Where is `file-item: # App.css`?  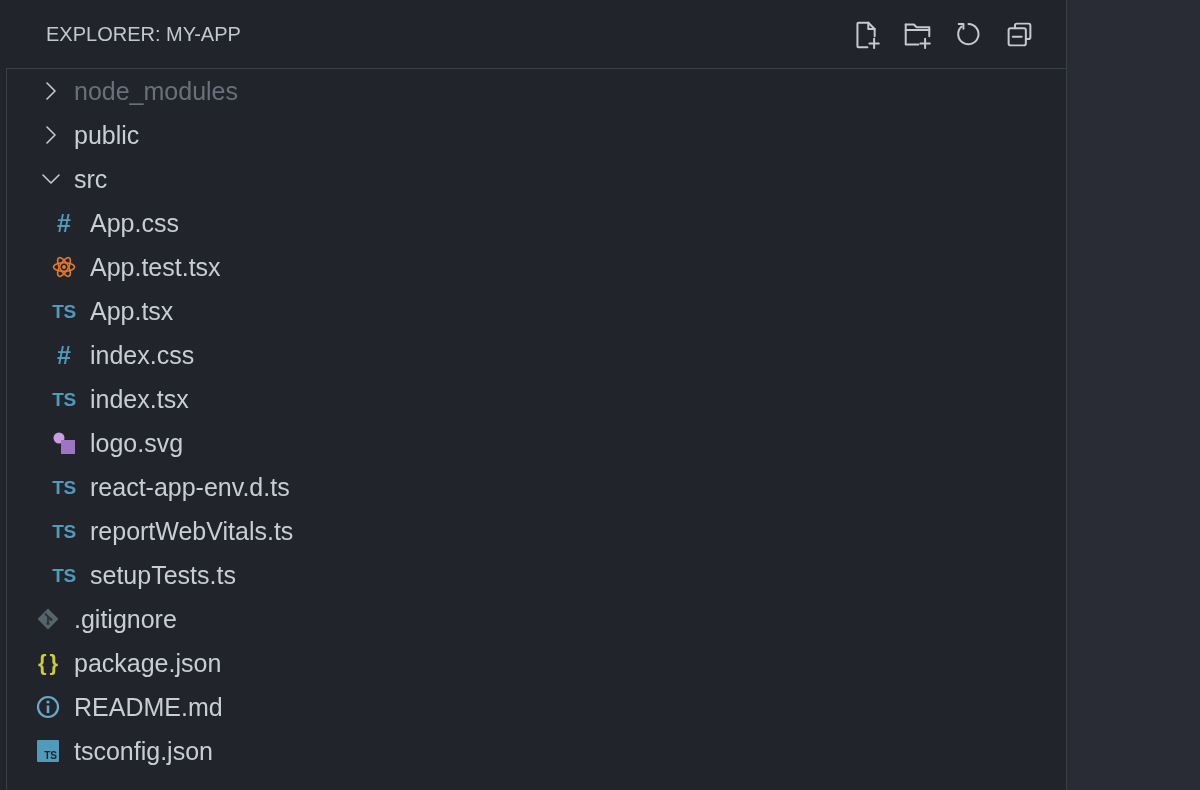 file-item: # App.css is located at coordinates (115, 223).